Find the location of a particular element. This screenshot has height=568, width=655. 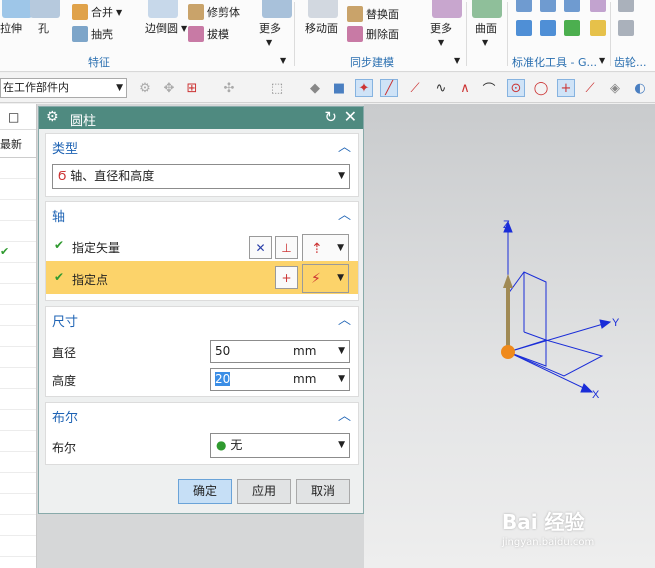

vector-dialog-button: ⊥ is located at coordinates (286, 247).